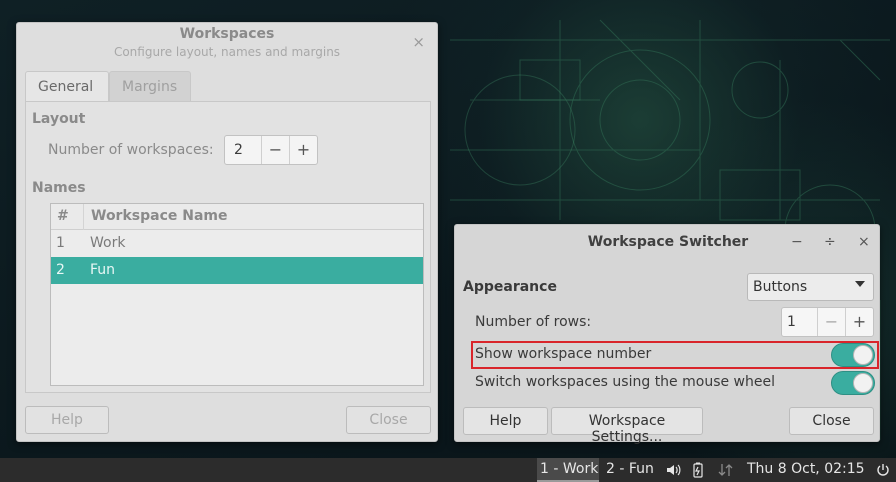 This screenshot has width=896, height=482. What do you see at coordinates (780, 287) in the screenshot?
I see `appearance-value: Buttons` at bounding box center [780, 287].